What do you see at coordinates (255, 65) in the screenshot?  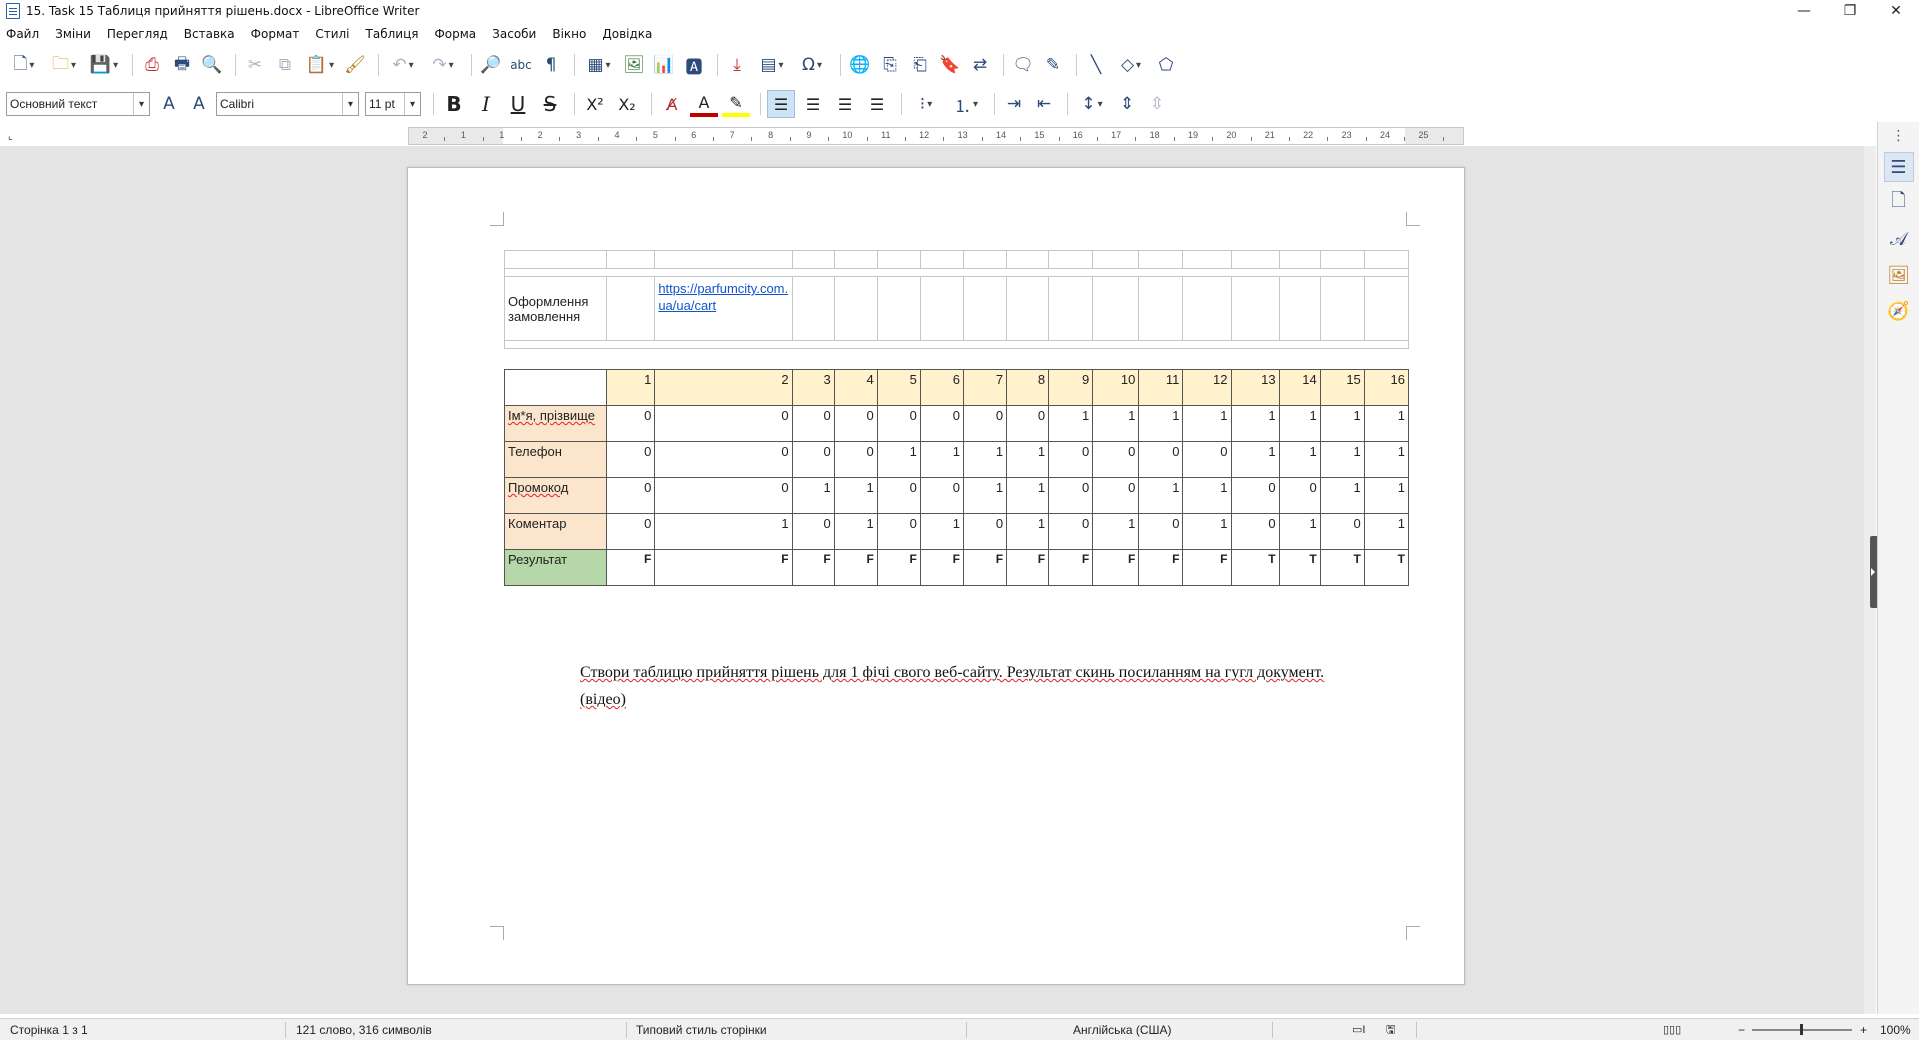 I see `cut-icon: ✂` at bounding box center [255, 65].